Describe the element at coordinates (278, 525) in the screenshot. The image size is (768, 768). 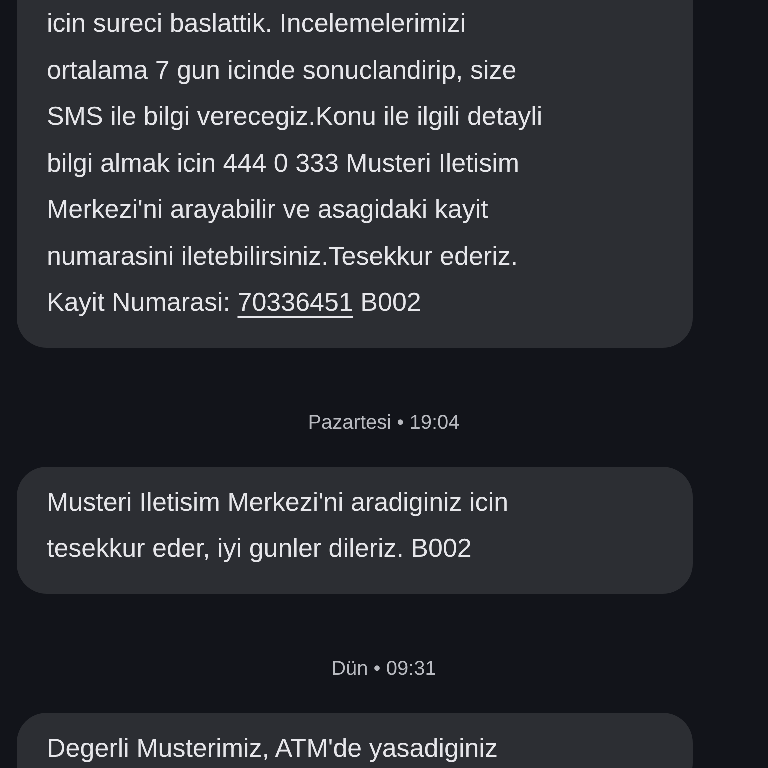
I see `message-text: Musteri Iletisim Merkezi'ni aradiginiz icin tesekkur eder, iyi gunler dileriz. B002` at that location.